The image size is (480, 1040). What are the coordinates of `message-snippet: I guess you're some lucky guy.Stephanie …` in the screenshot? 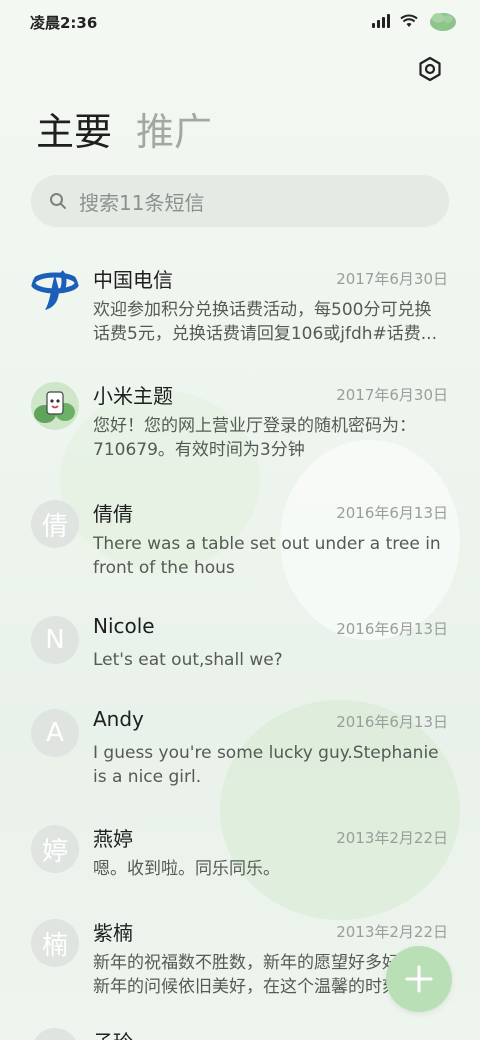 It's located at (266, 765).